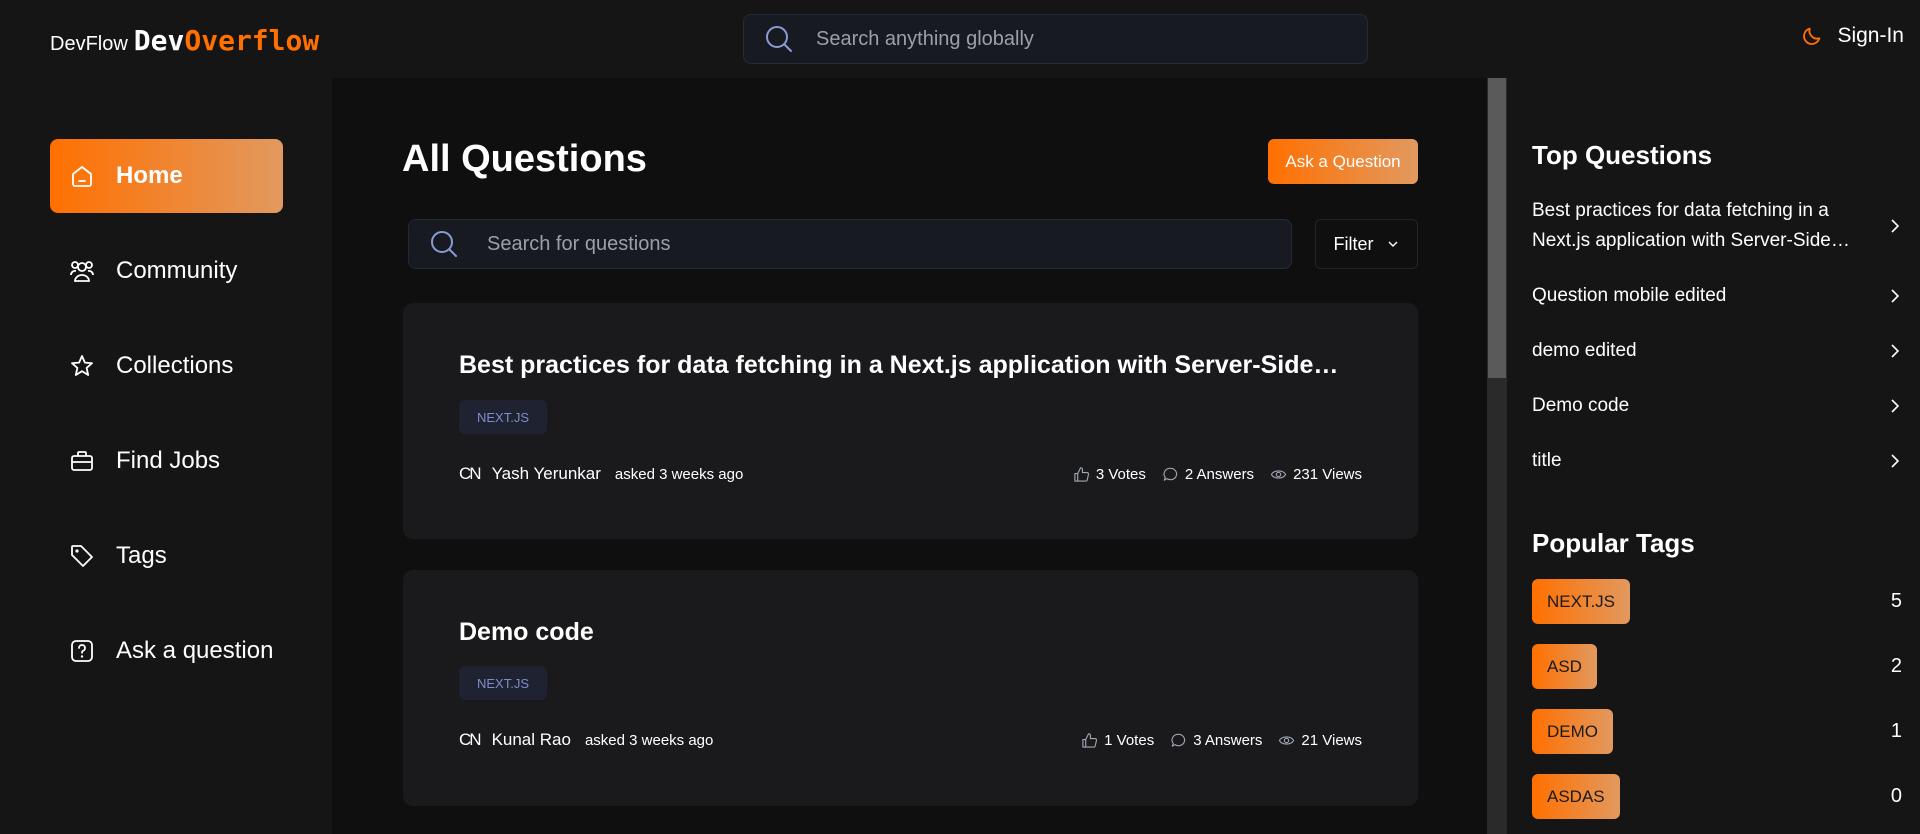  Describe the element at coordinates (1327, 474) in the screenshot. I see `views-count: 231 Views` at that location.